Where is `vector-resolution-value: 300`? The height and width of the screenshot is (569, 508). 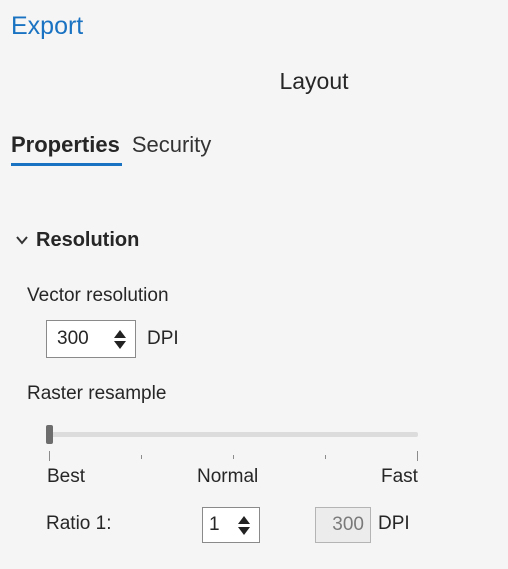
vector-resolution-value: 300 is located at coordinates (79, 339).